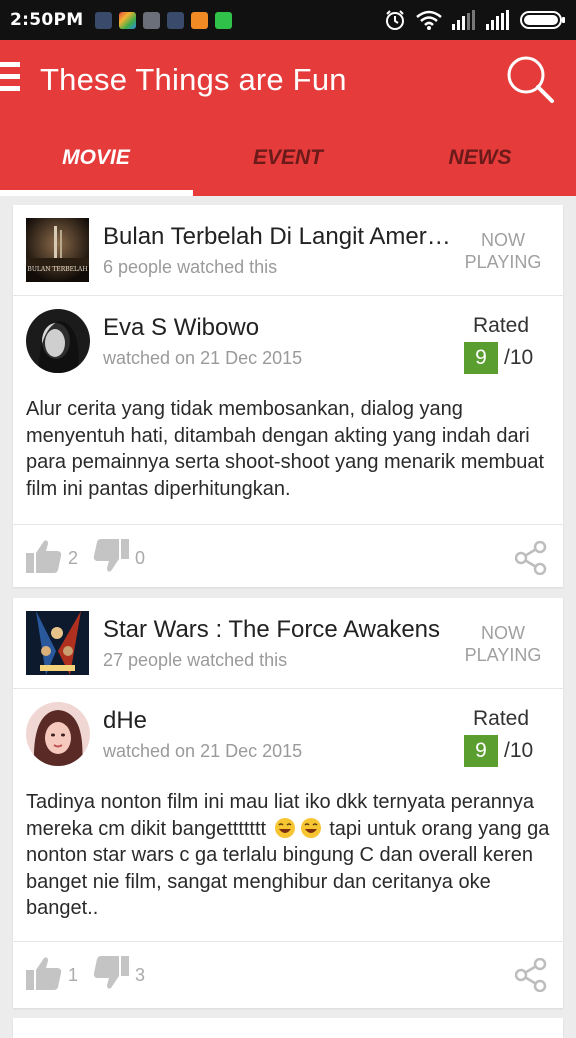 The height and width of the screenshot is (1038, 576). Describe the element at coordinates (73, 558) in the screenshot. I see `like-count: 2` at that location.